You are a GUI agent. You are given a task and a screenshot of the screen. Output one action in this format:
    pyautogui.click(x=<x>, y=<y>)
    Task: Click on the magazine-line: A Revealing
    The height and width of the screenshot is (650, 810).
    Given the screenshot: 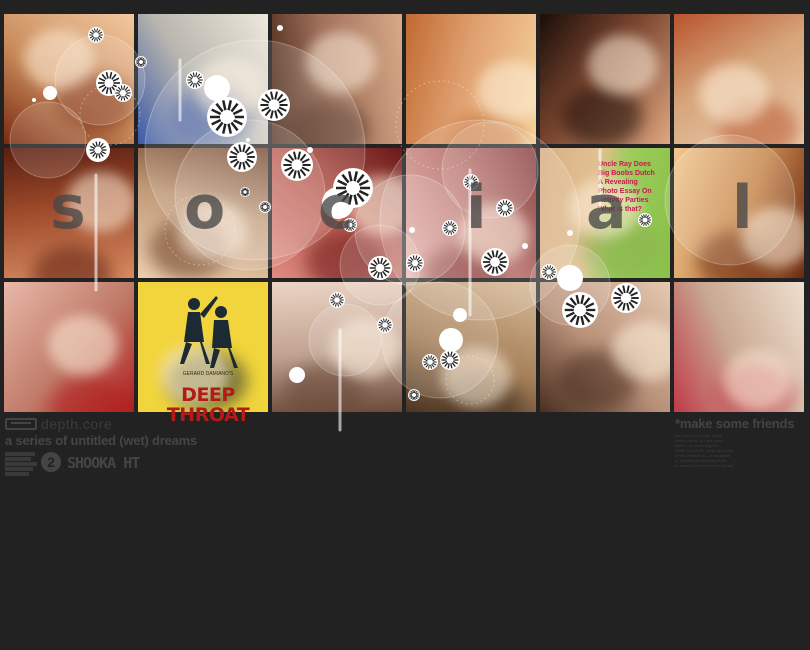 What is the action you would take?
    pyautogui.click(x=618, y=182)
    